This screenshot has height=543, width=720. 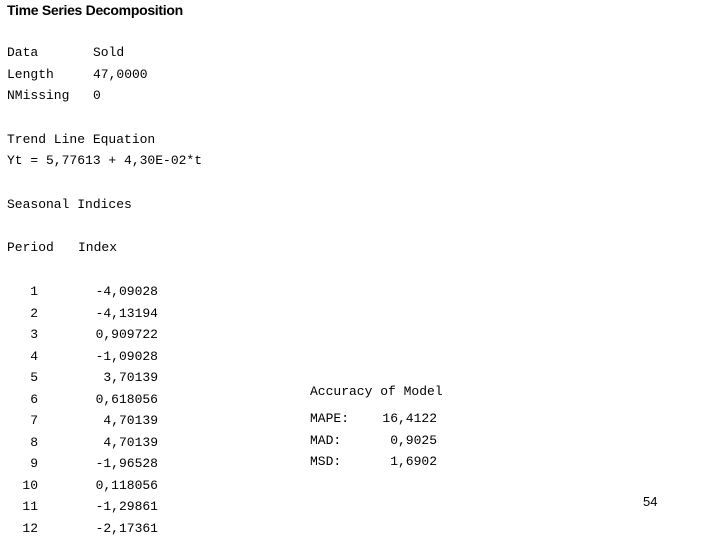 I want to click on summary-label: NMissing, so click(x=38, y=95).